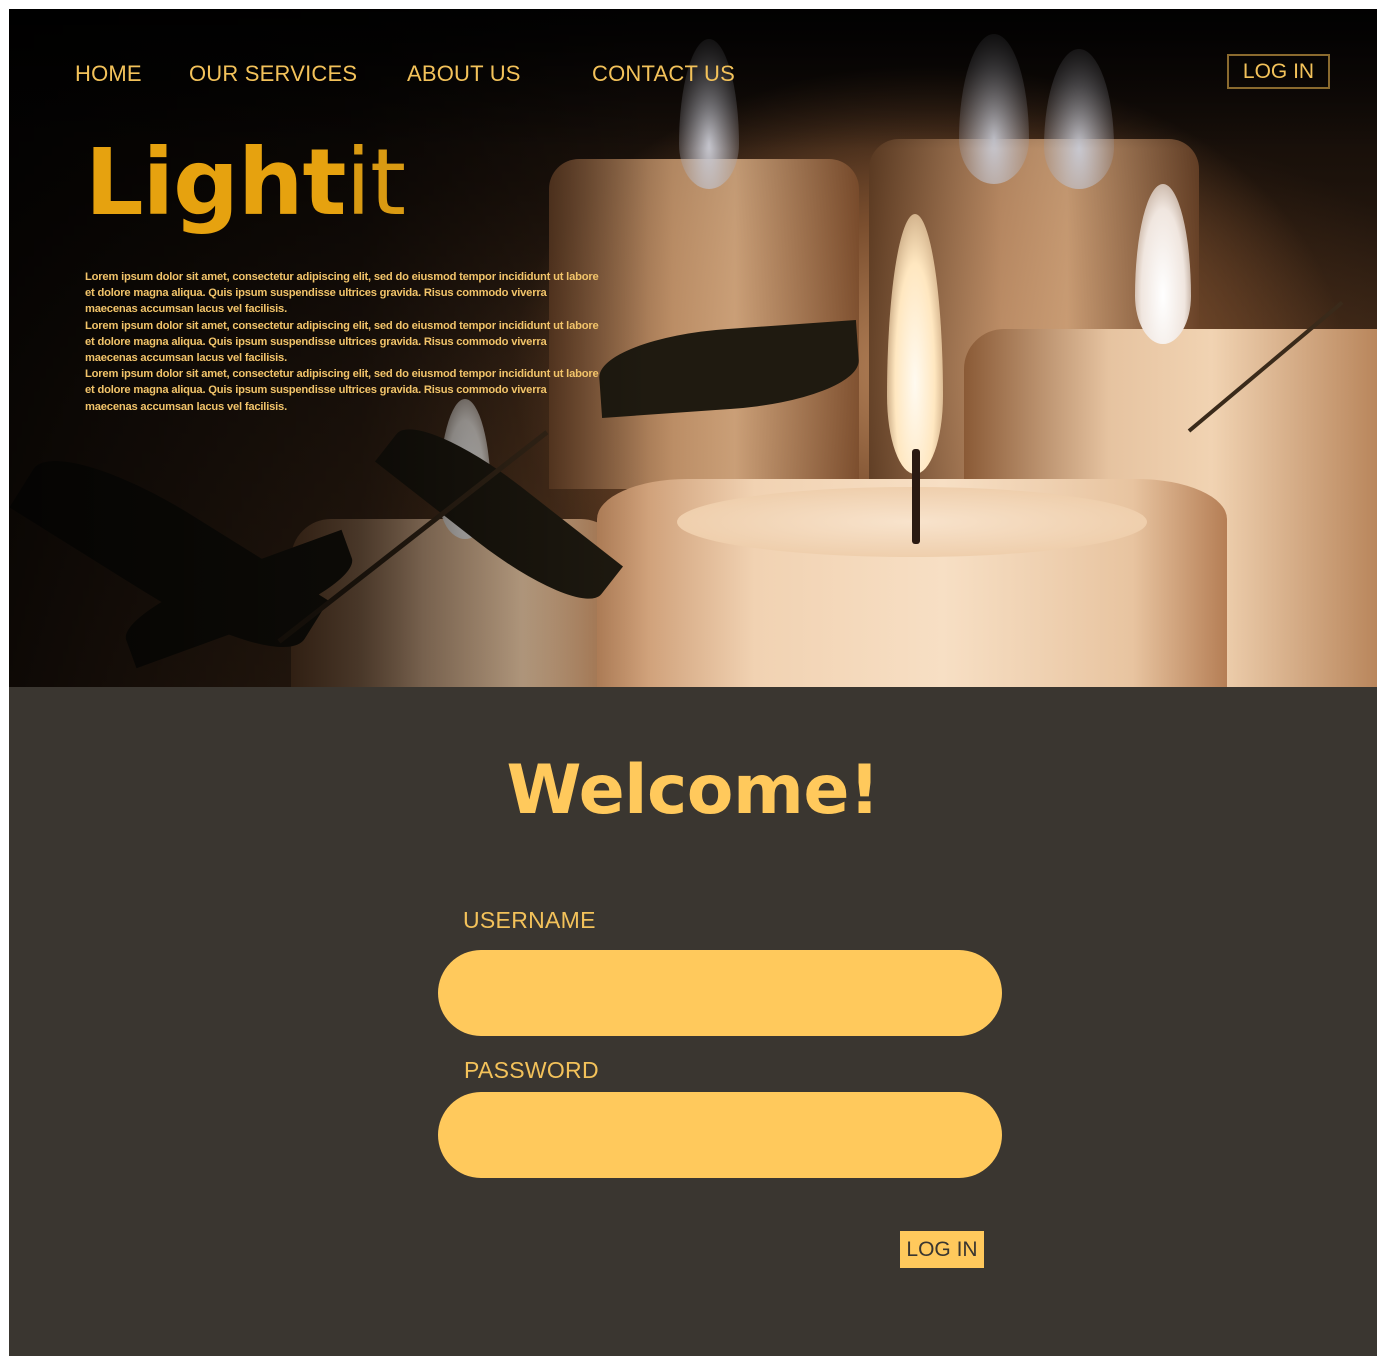 Image resolution: width=1382 pixels, height=1356 pixels. Describe the element at coordinates (942, 1249) in the screenshot. I see `login-submit-button: LOG IN` at that location.